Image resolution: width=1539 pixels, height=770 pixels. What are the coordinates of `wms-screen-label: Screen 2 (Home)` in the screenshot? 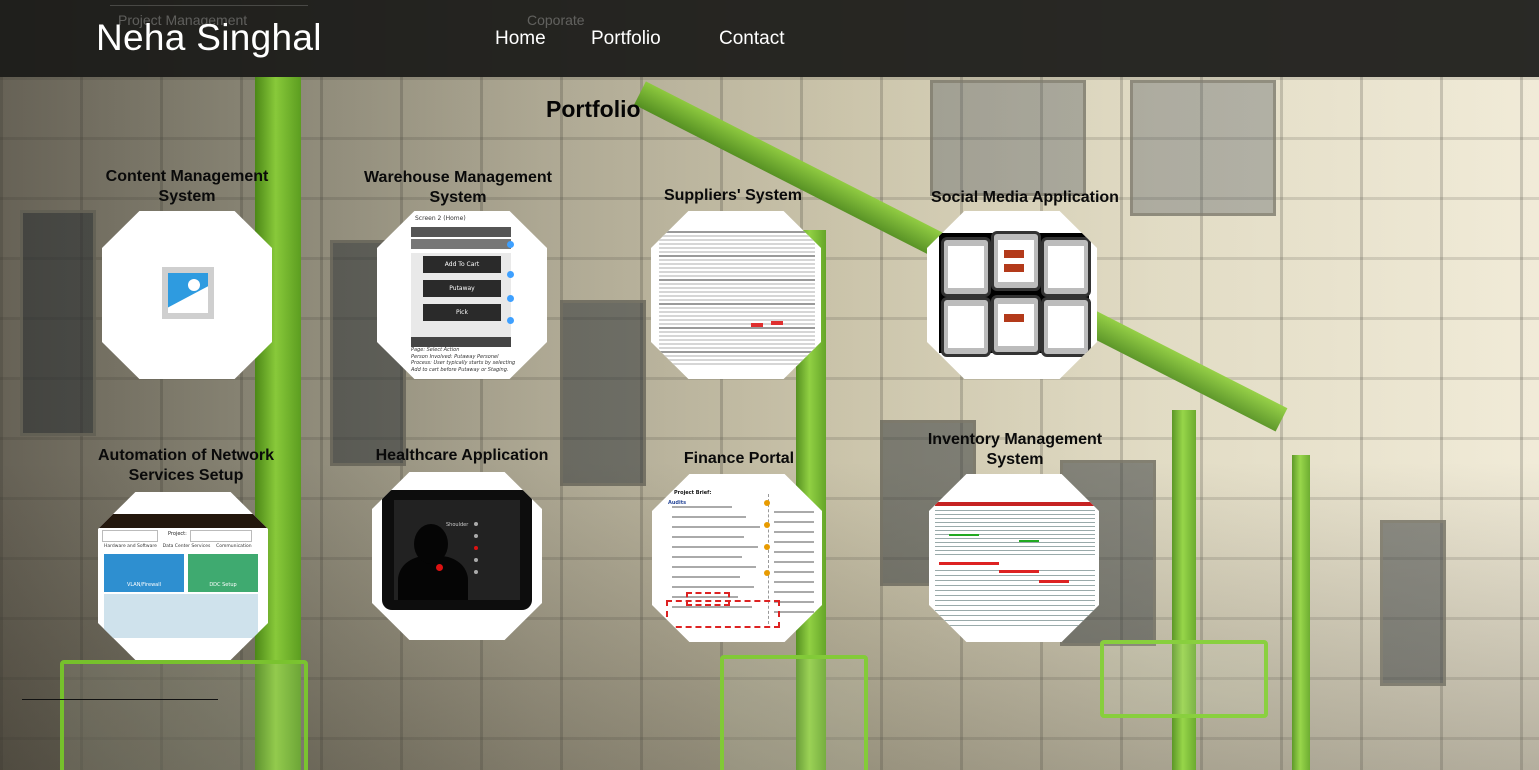 It's located at (440, 218).